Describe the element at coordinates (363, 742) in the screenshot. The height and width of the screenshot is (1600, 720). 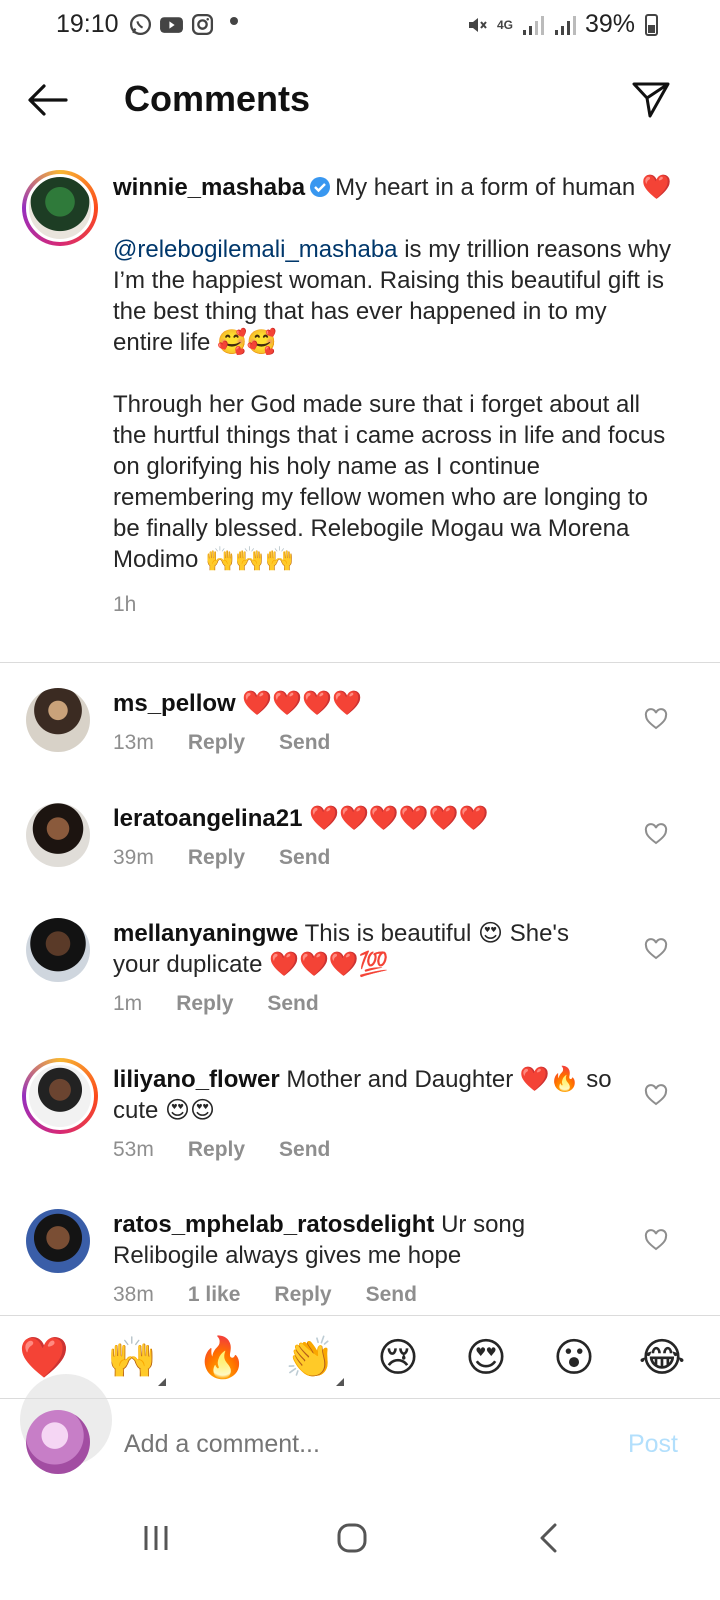
I see `comment-meta: 13m Reply Send` at that location.